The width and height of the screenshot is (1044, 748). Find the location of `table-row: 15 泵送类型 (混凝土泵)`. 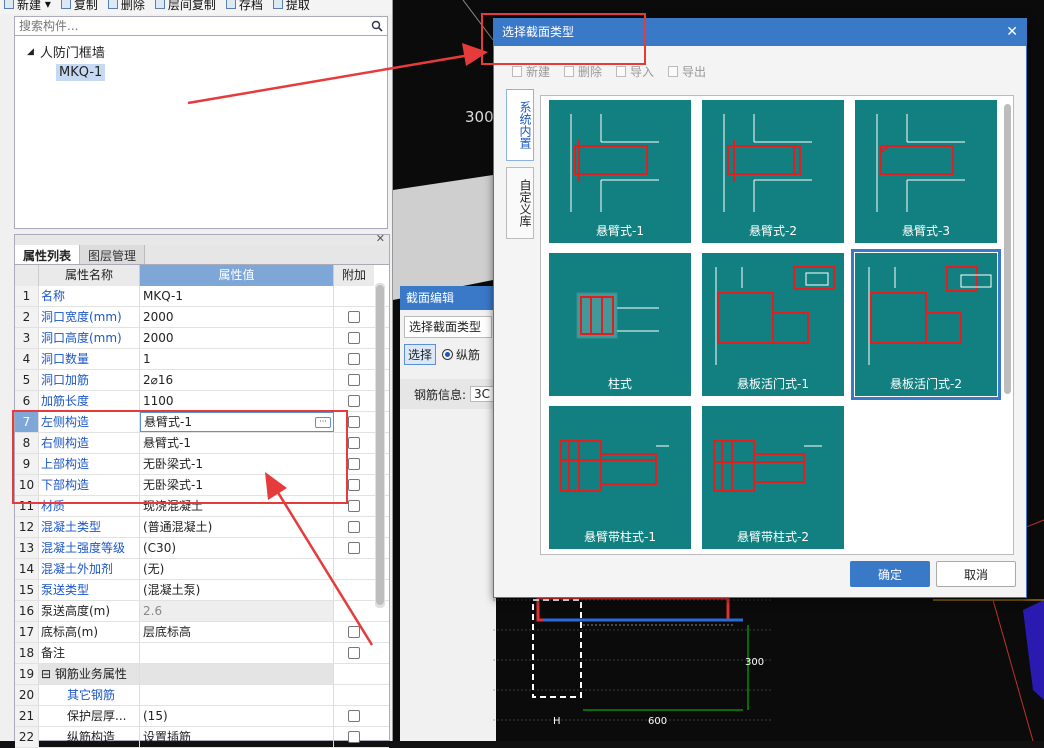

table-row: 15 泵送类型 (混凝土泵) is located at coordinates (202, 590).